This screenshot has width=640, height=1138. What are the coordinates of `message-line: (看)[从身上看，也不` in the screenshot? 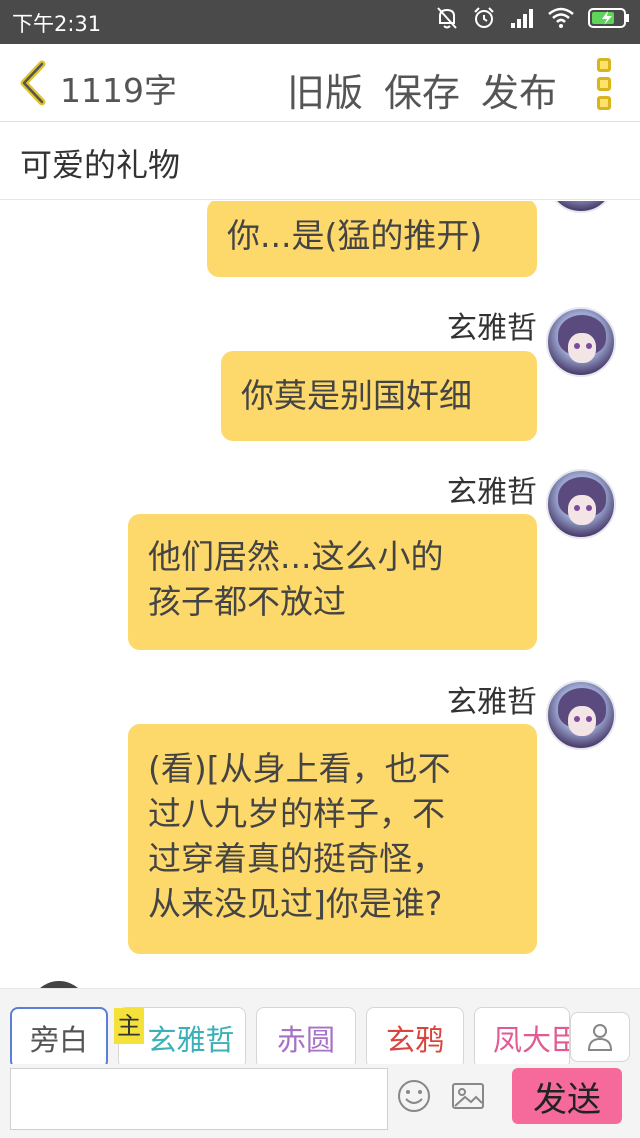 It's located at (299, 768).